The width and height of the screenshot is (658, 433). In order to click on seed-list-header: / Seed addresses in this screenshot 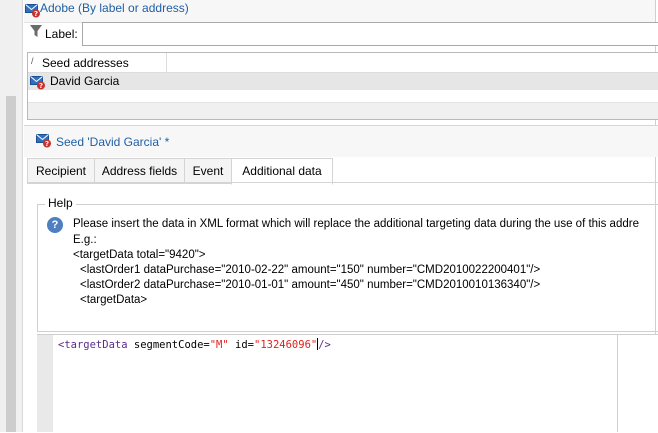, I will do `click(343, 63)`.